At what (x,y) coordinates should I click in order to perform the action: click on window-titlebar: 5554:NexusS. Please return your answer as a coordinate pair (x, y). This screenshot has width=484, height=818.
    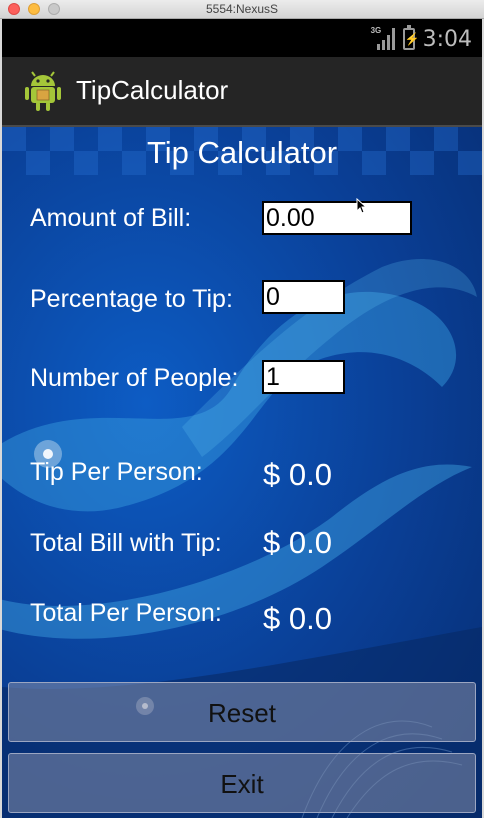
    Looking at the image, I should click on (242, 9).